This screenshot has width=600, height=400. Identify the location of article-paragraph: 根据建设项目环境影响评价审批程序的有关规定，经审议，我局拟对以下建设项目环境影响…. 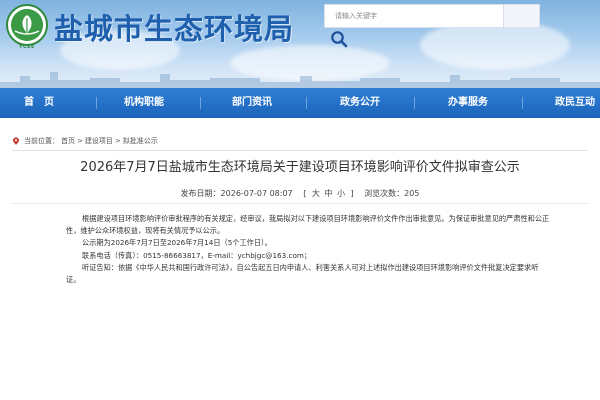
(308, 224).